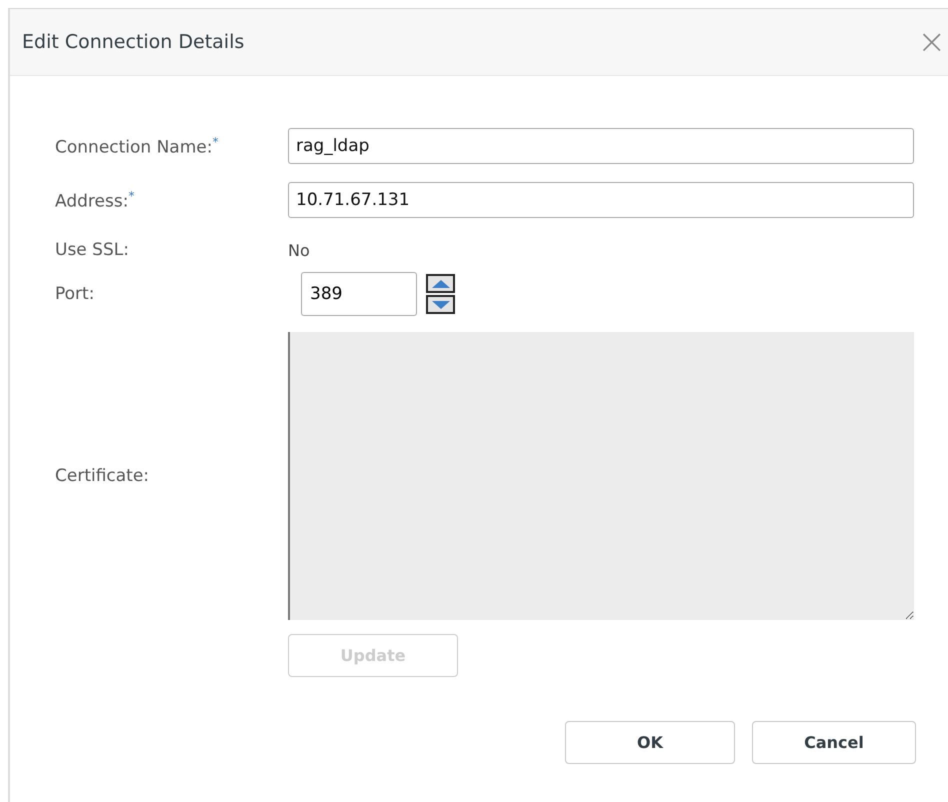  I want to click on field-value: No, so click(299, 250).